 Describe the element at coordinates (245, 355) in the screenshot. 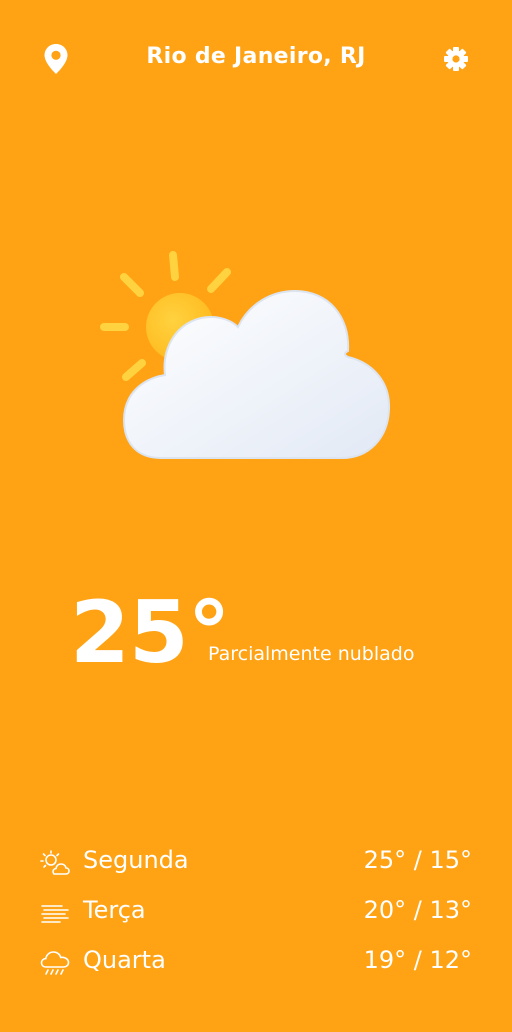

I see `partly-cloudy-icon` at that location.